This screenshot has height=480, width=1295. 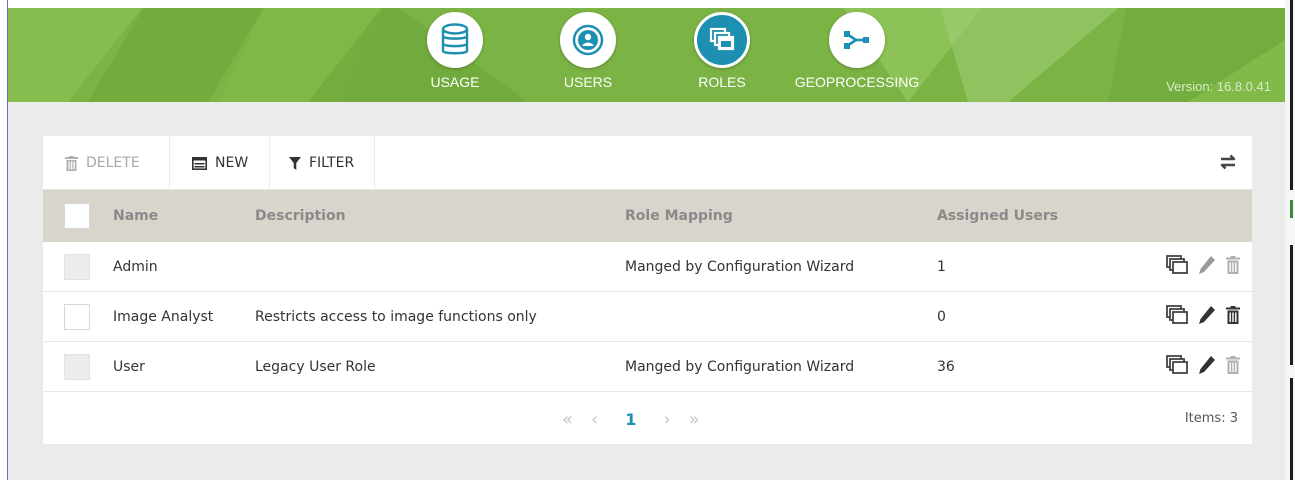 I want to click on delete-button: DELETE, so click(x=110, y=163).